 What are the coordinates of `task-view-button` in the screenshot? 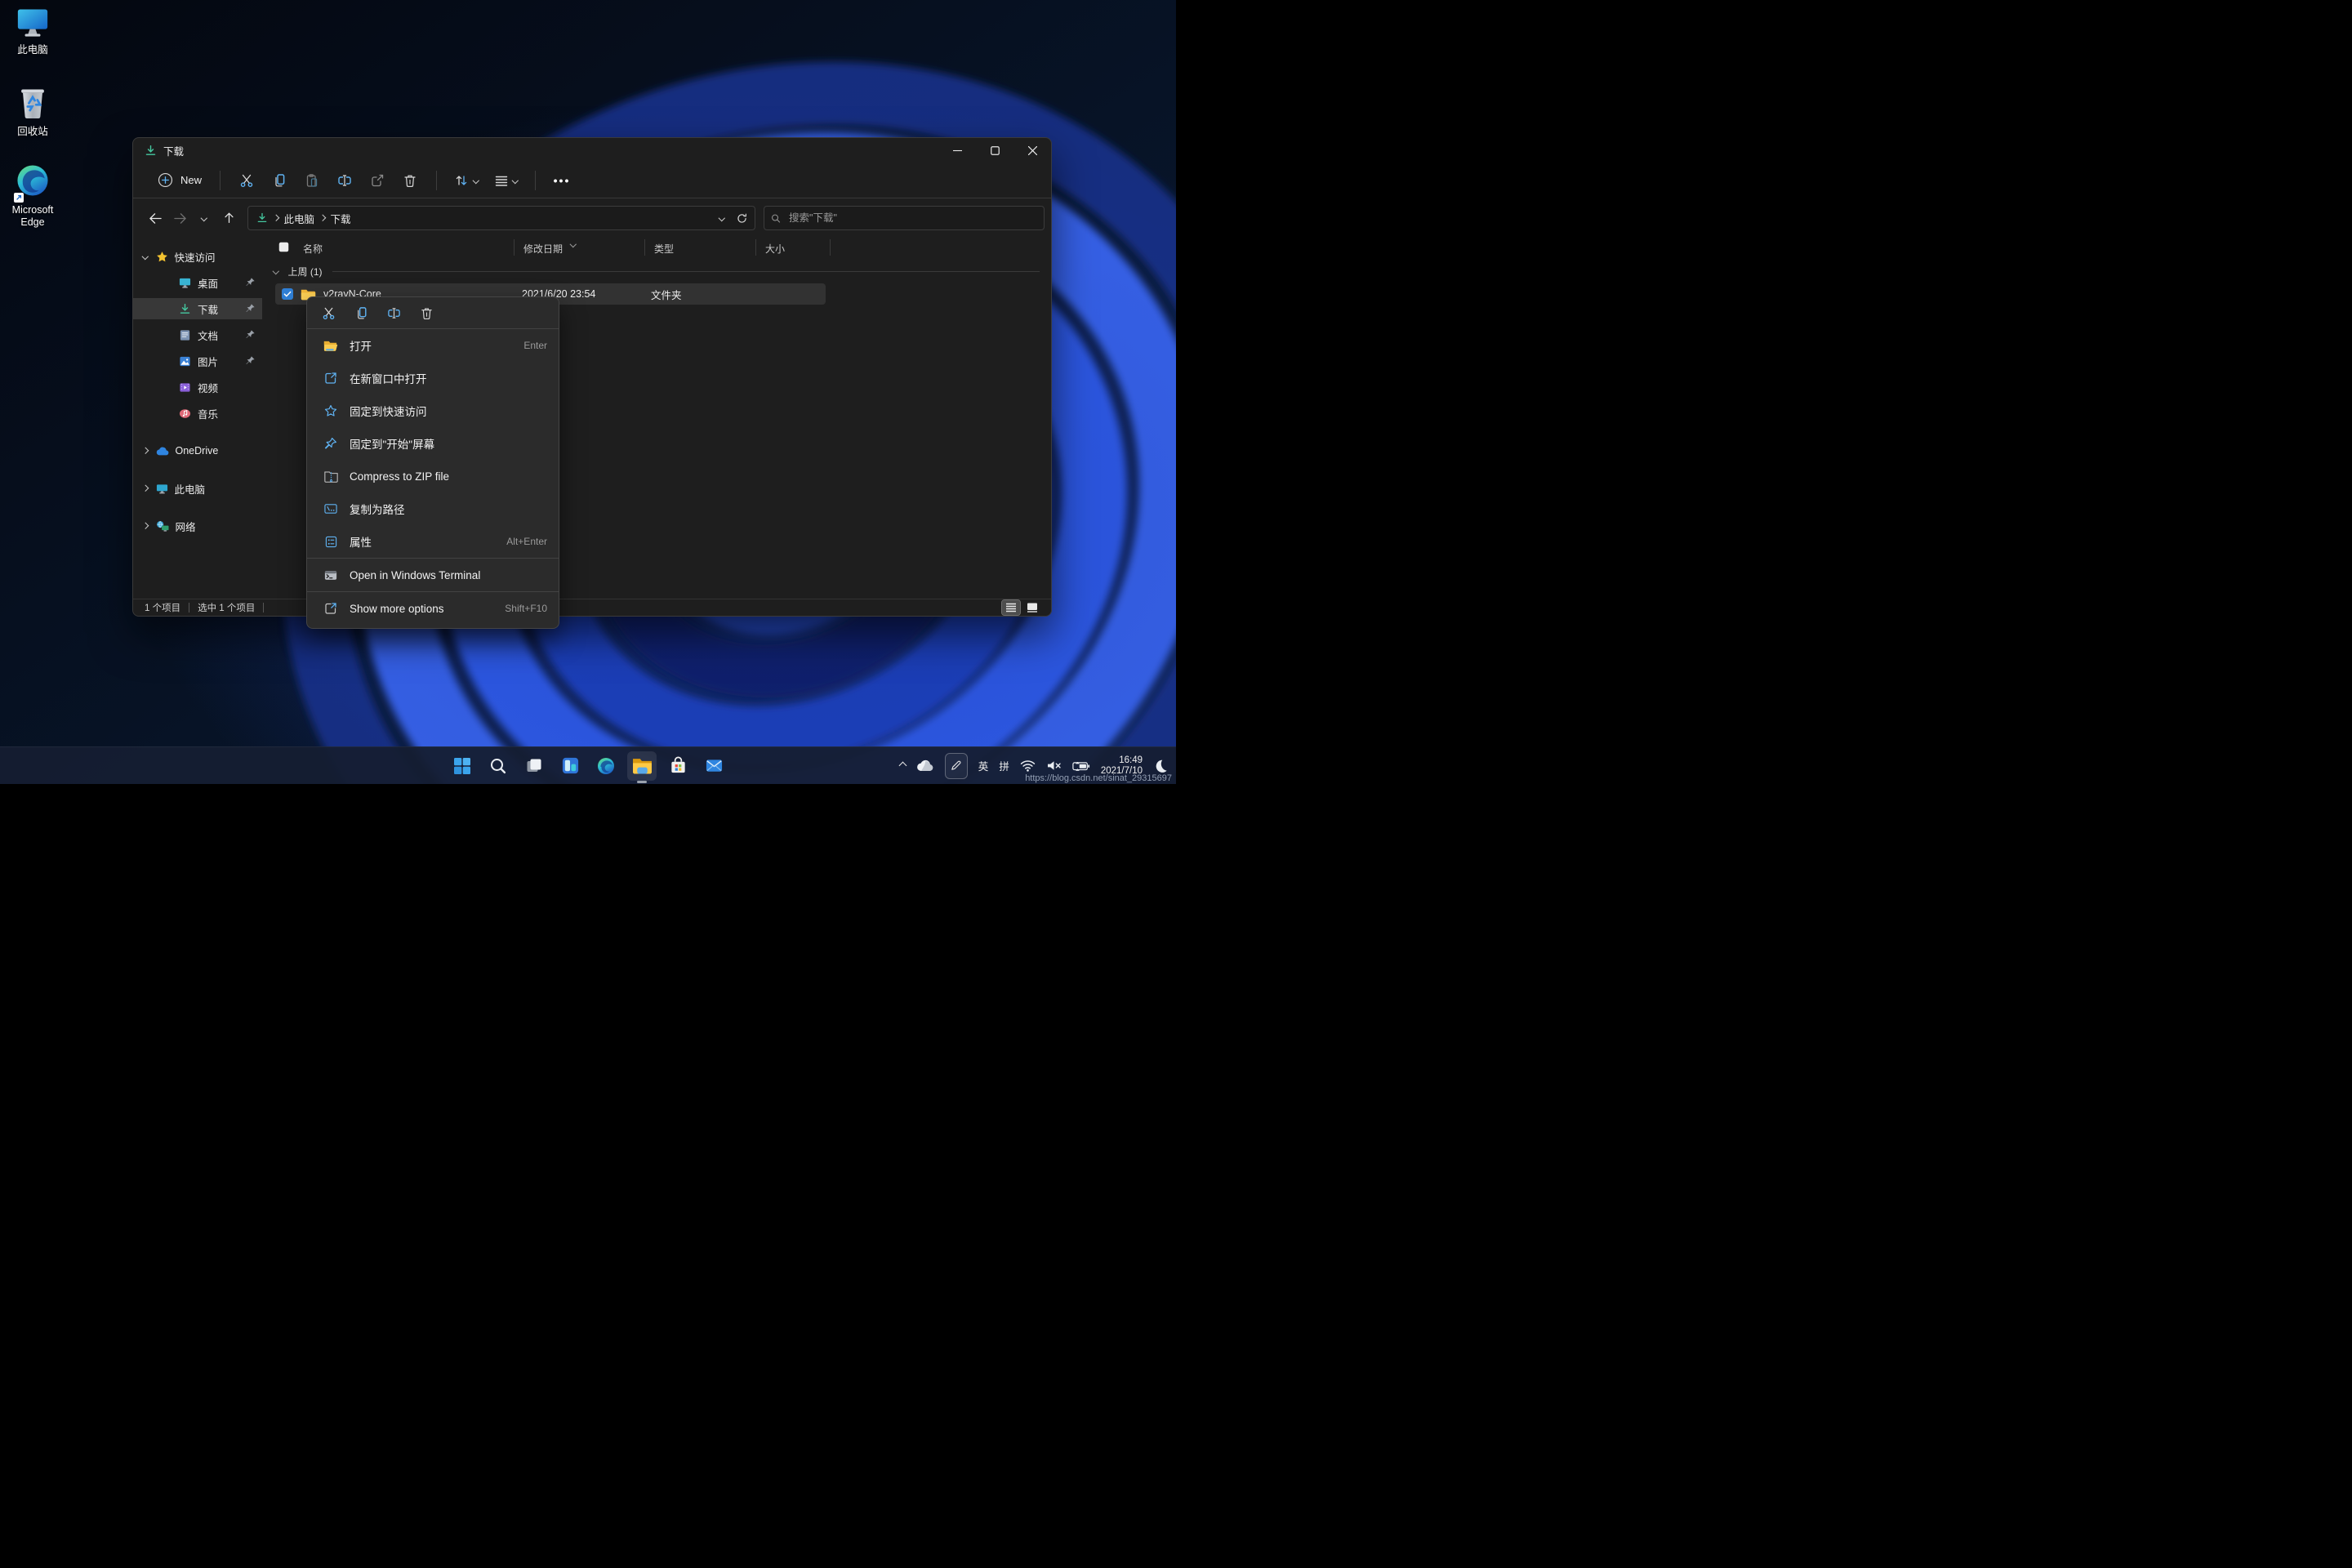 It's located at (534, 766).